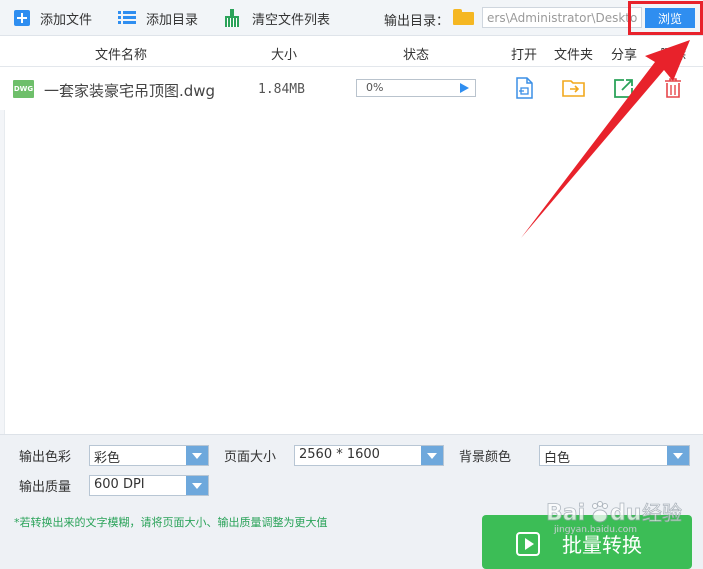 The image size is (703, 569). Describe the element at coordinates (416, 88) in the screenshot. I see `conversion-progress-bar: 0%` at that location.